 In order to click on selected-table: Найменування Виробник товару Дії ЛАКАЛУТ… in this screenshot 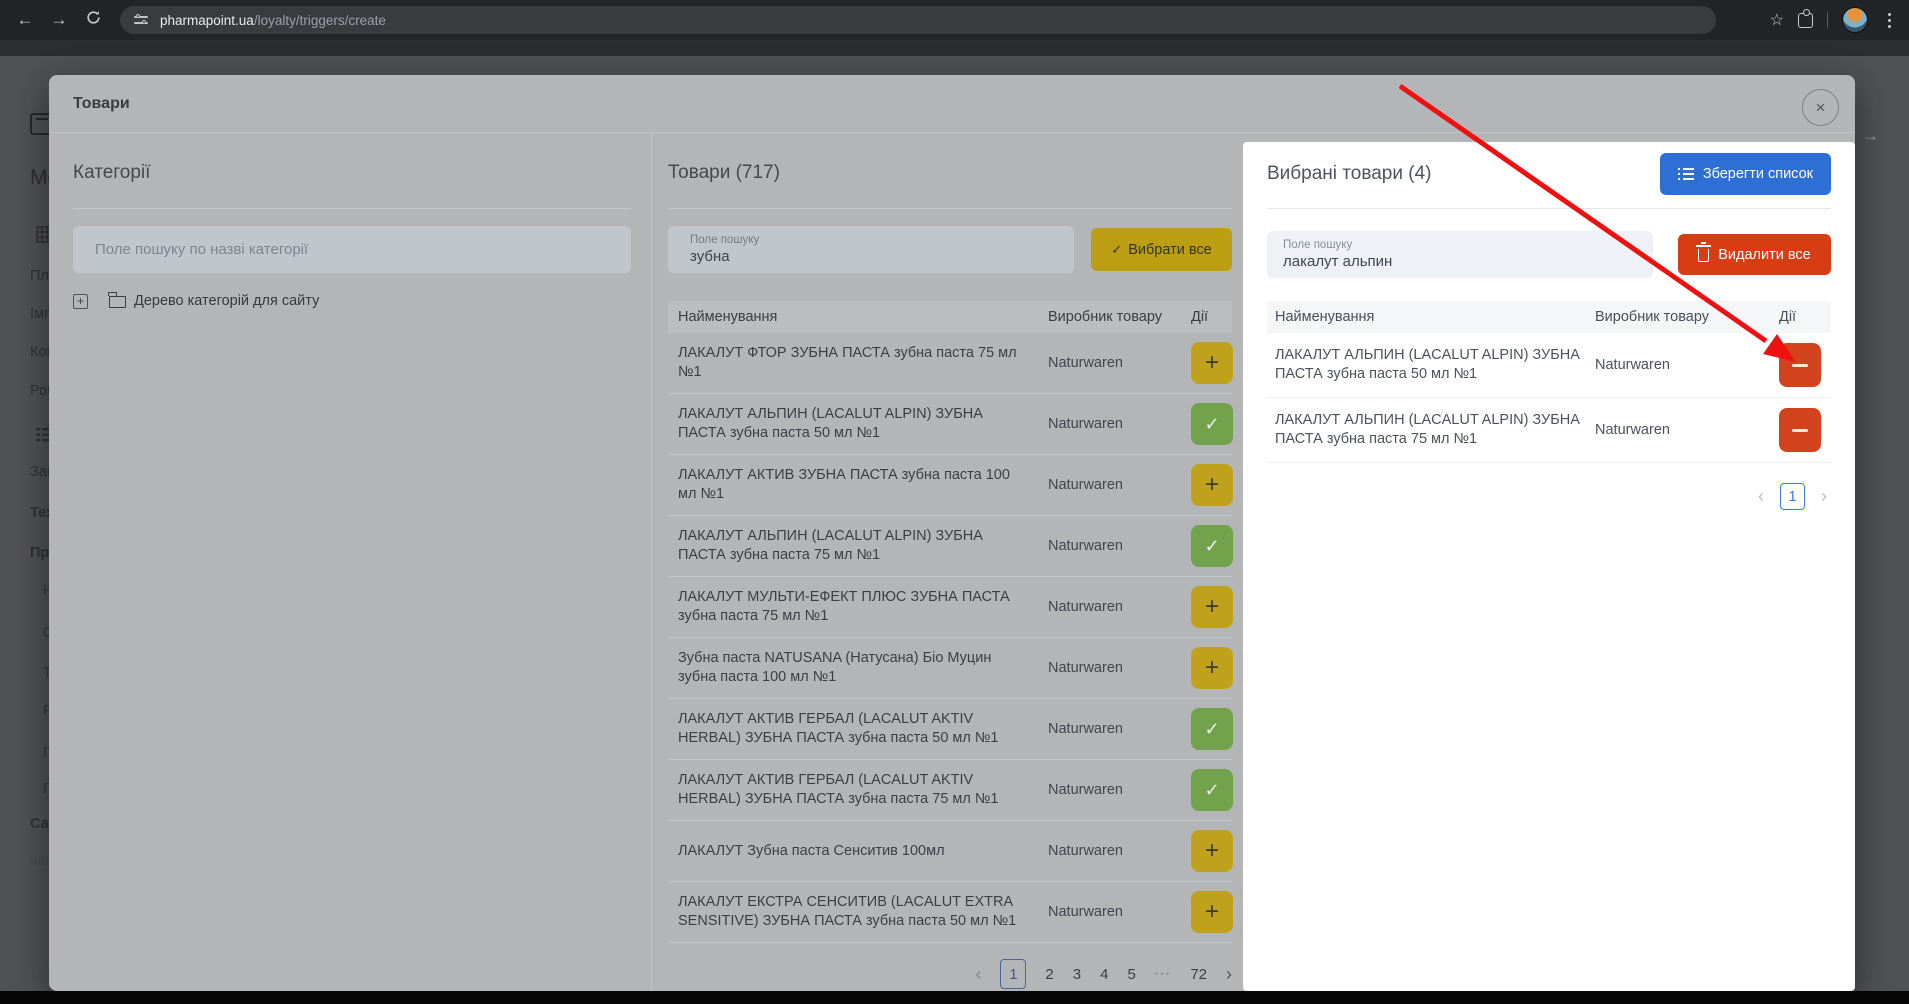, I will do `click(1549, 382)`.